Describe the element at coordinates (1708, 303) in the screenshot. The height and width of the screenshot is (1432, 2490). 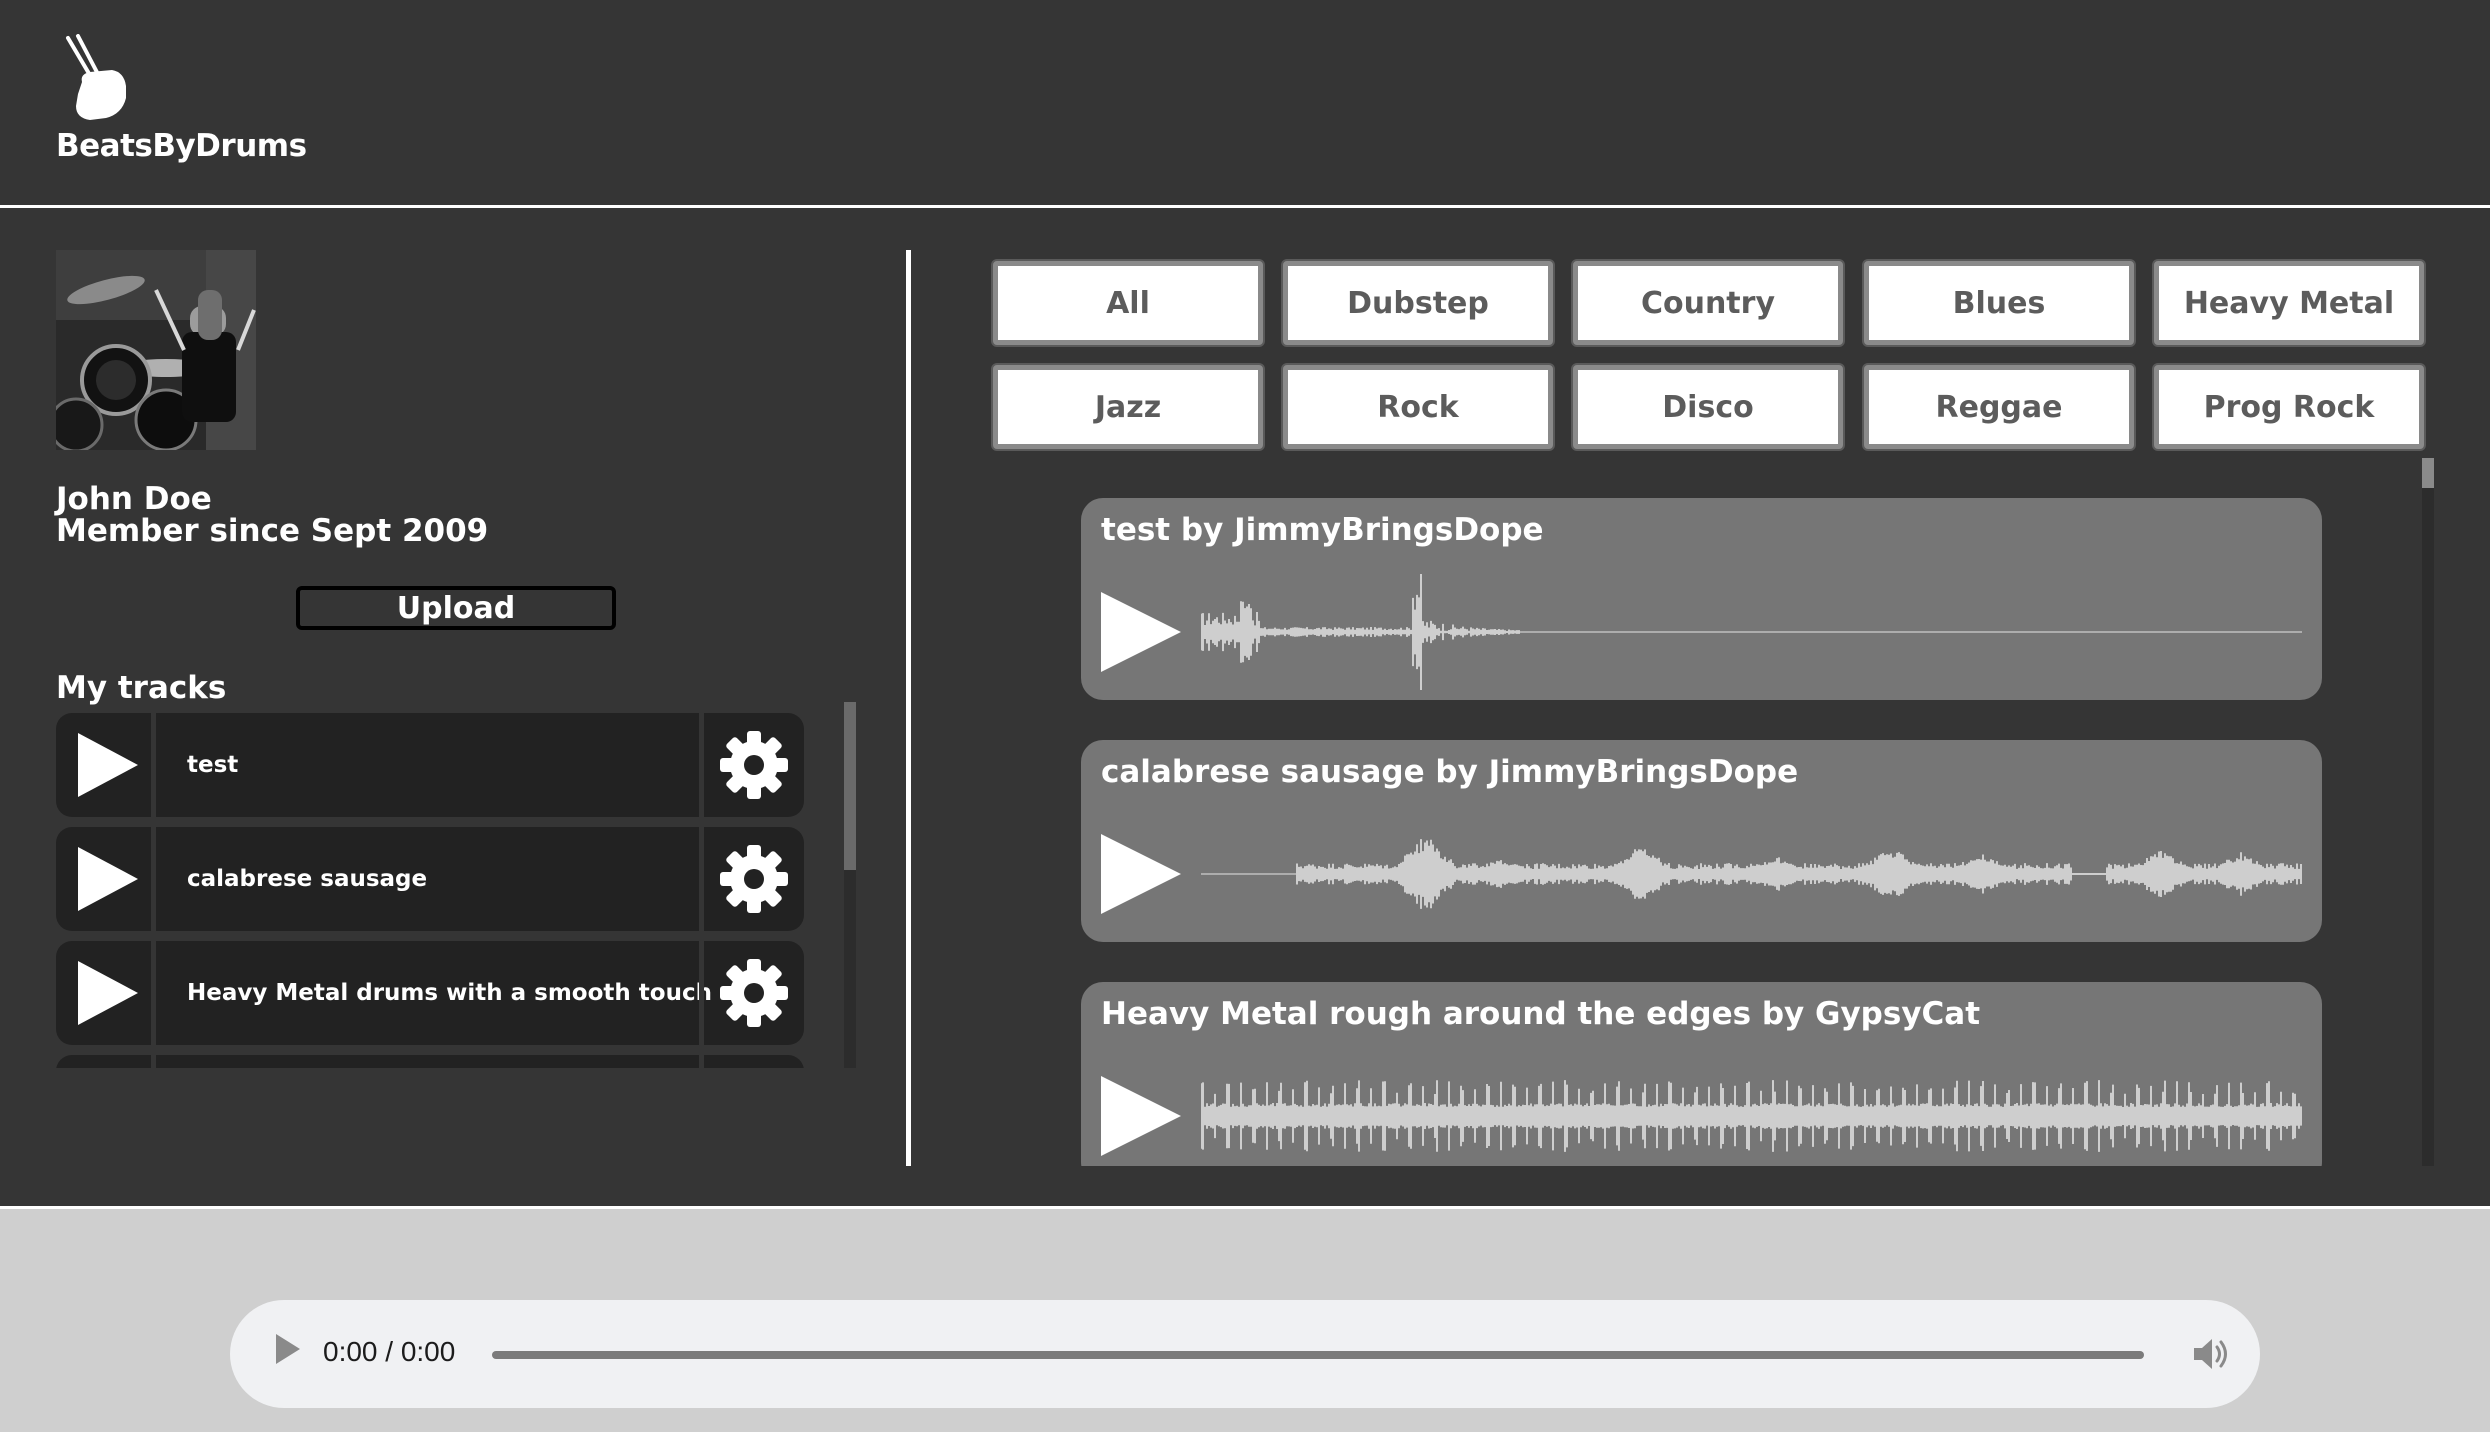
I see `genre-button-country: Country` at that location.